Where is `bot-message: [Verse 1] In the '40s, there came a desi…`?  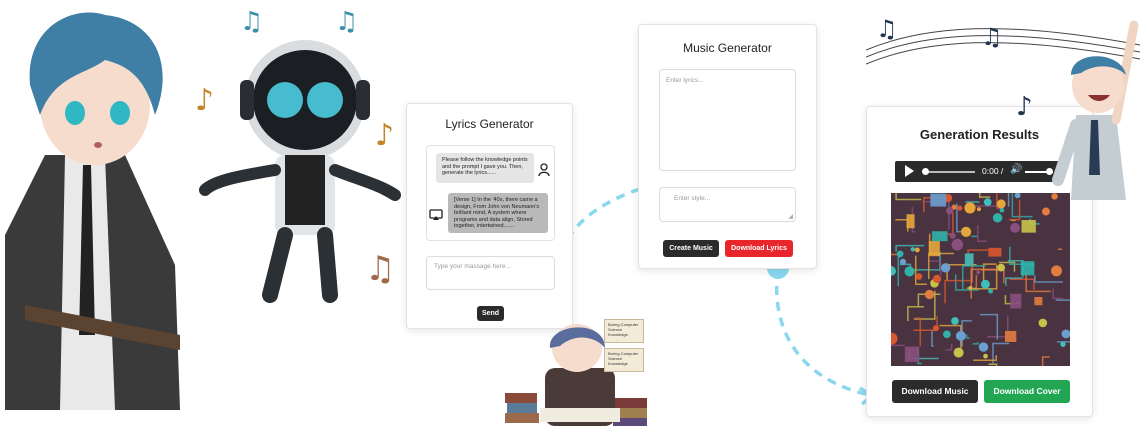 bot-message: [Verse 1] In the '40s, there came a desi… is located at coordinates (498, 213).